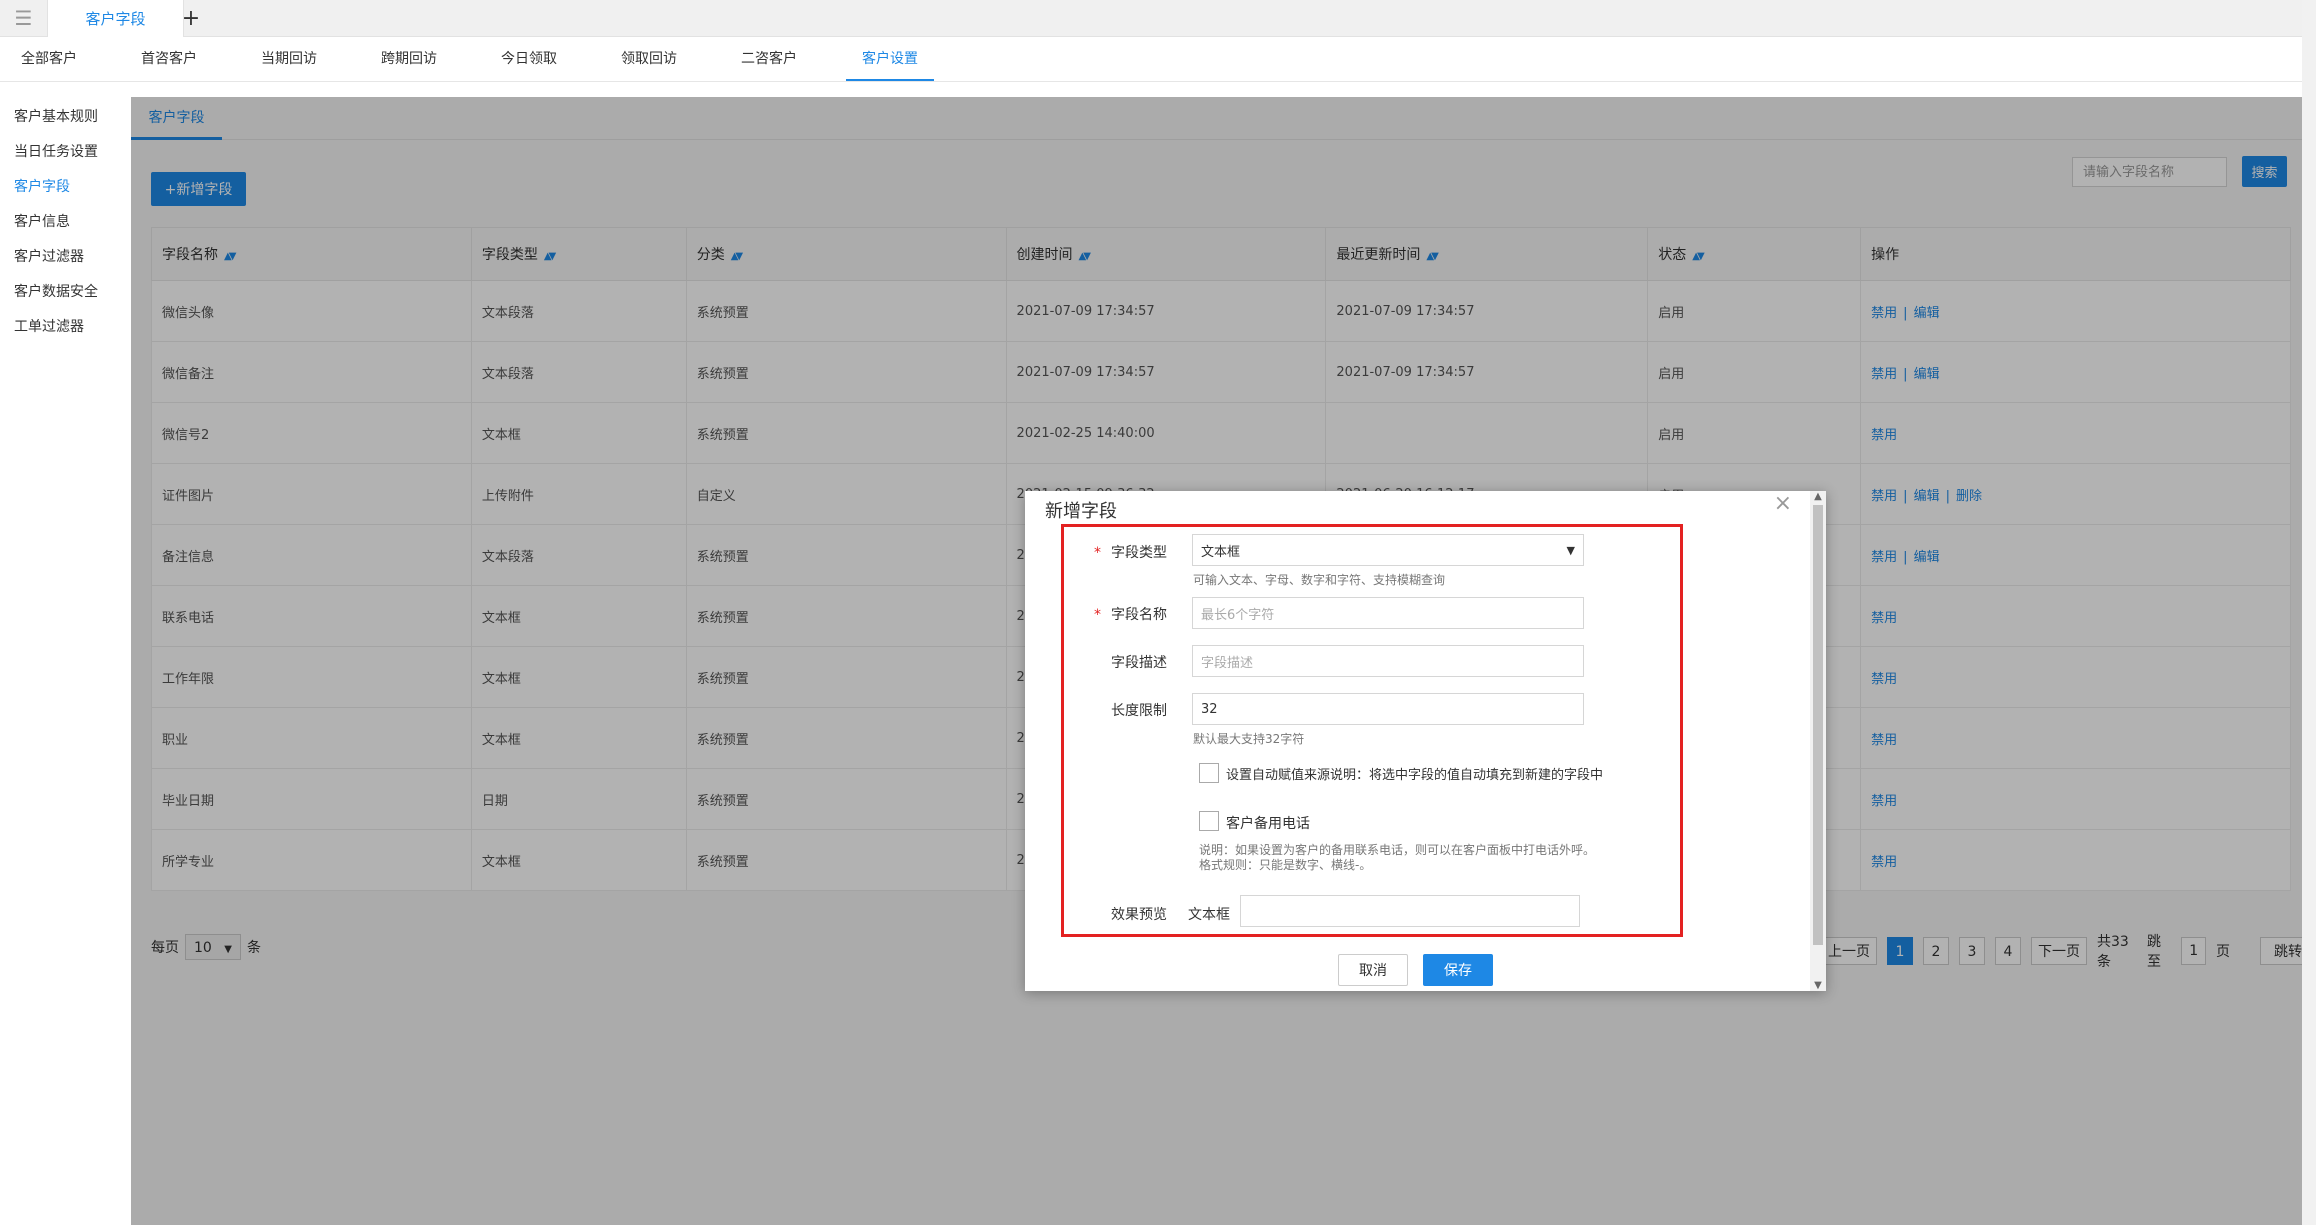 This screenshot has width=2316, height=1225. Describe the element at coordinates (1139, 615) in the screenshot. I see `field-name-label-text: 字段名称` at that location.